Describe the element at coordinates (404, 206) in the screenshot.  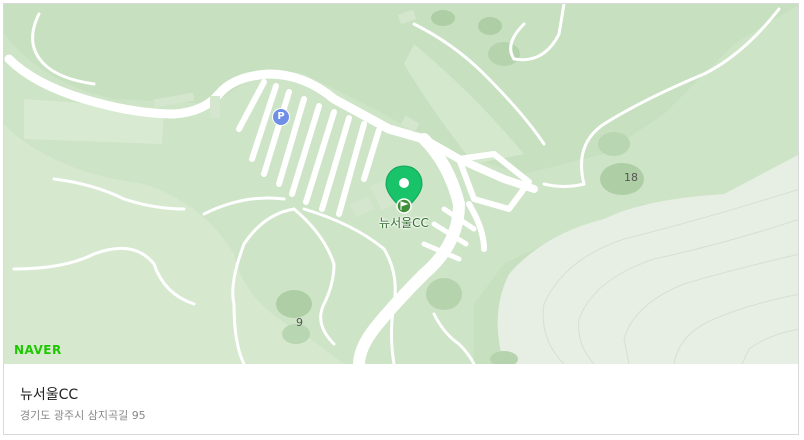
I see `golf-course-icon` at that location.